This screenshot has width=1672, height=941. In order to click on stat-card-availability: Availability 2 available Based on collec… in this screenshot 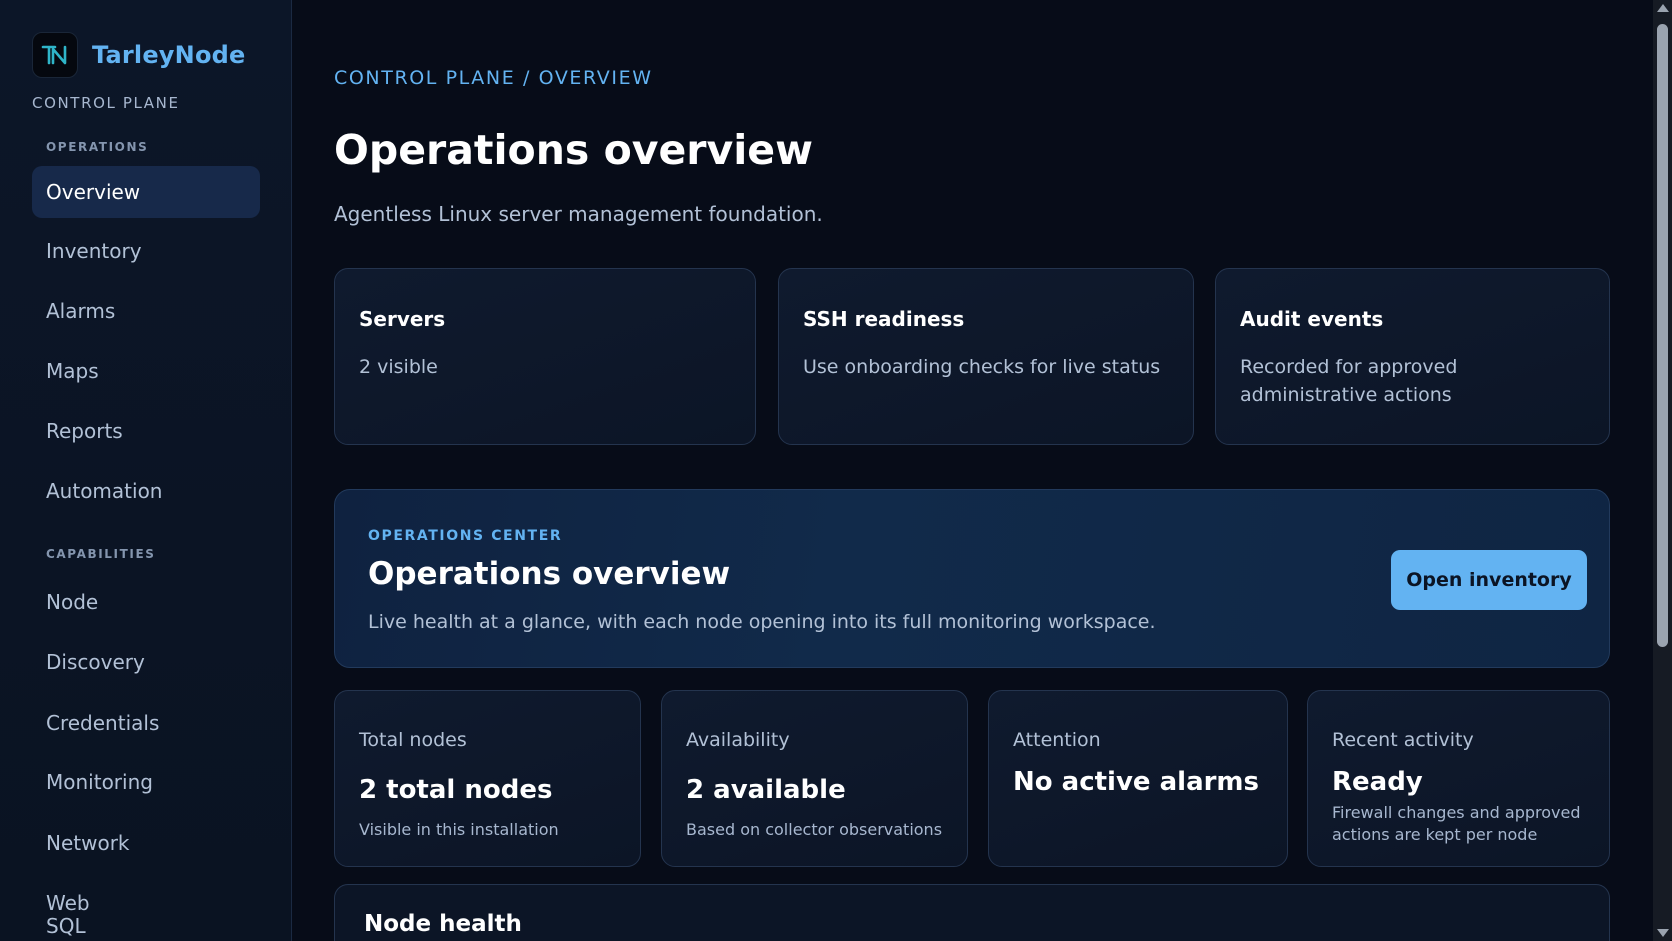, I will do `click(814, 778)`.